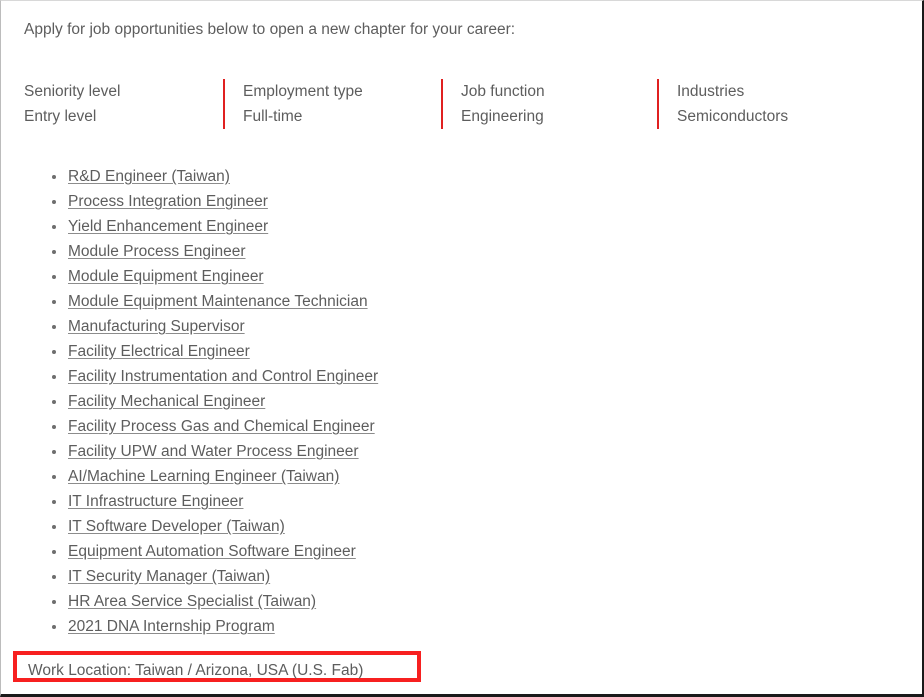 The height and width of the screenshot is (697, 924). Describe the element at coordinates (212, 551) in the screenshot. I see `job-link: Equipment Automation Software Engineer` at that location.